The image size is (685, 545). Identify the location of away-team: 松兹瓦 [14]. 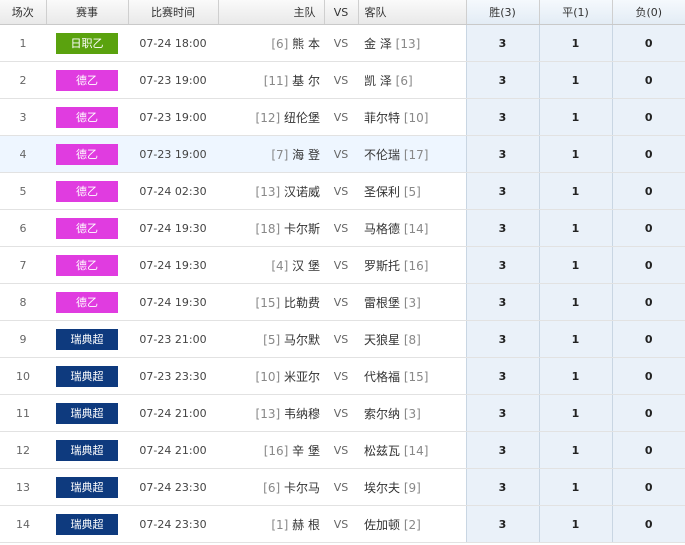
(412, 450).